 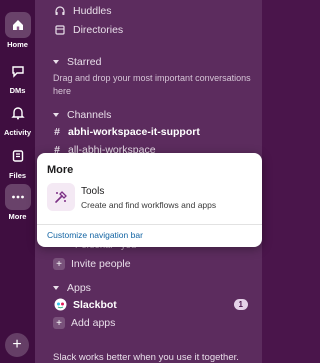 I want to click on channels-label: Channels, so click(x=89, y=115).